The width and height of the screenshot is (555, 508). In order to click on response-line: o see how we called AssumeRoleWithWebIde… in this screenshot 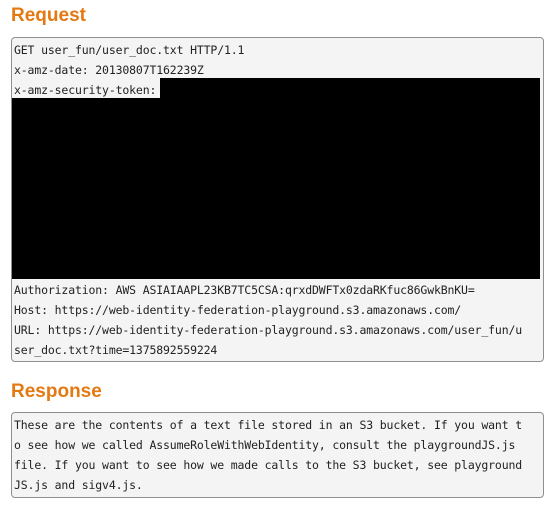, I will do `click(265, 445)`.